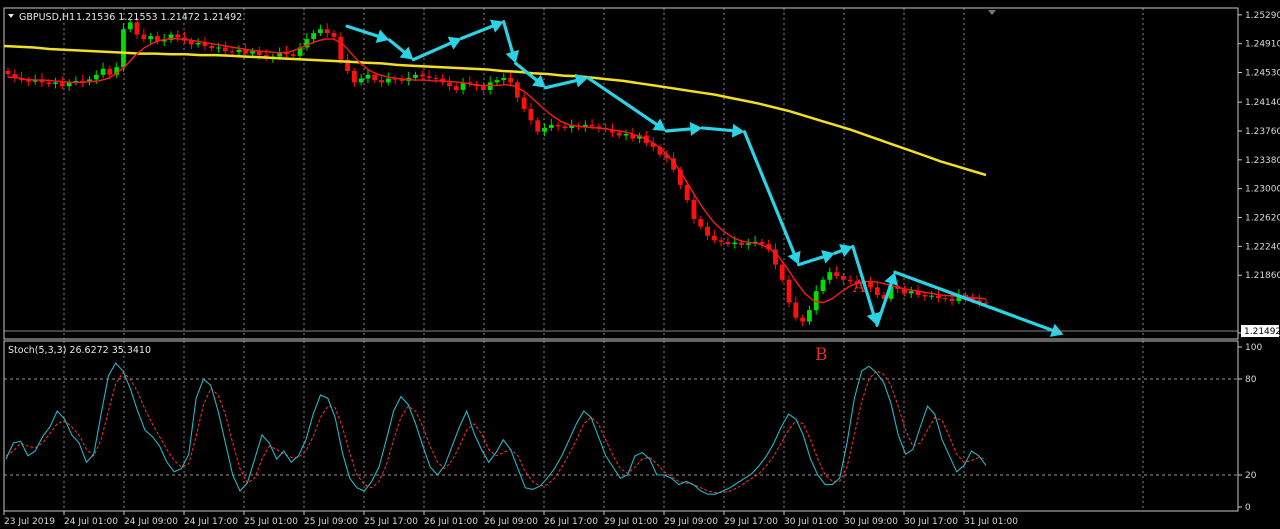 The width and height of the screenshot is (1280, 529). What do you see at coordinates (571, 522) in the screenshot?
I see `x-tick-label: 26 Jul 17:00` at bounding box center [571, 522].